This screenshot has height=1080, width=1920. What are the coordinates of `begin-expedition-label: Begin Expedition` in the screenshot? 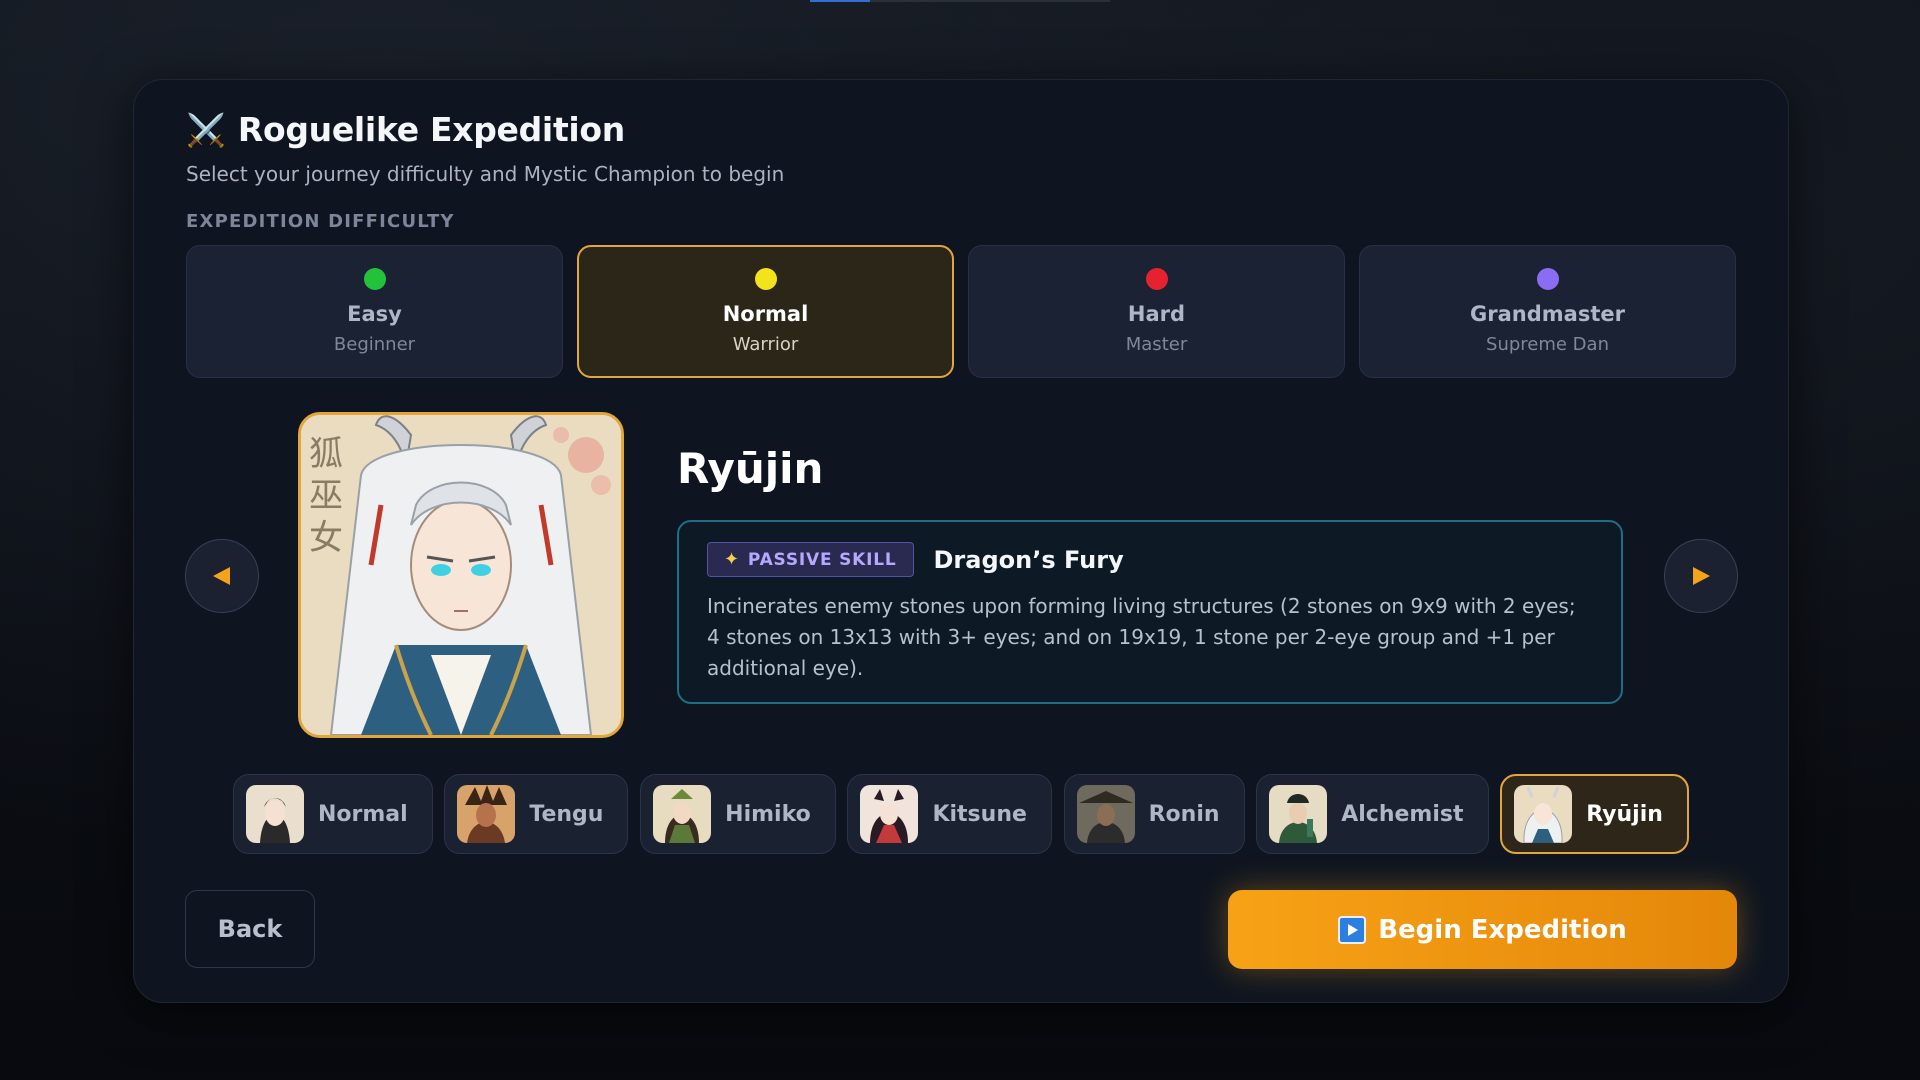 It's located at (1502, 929).